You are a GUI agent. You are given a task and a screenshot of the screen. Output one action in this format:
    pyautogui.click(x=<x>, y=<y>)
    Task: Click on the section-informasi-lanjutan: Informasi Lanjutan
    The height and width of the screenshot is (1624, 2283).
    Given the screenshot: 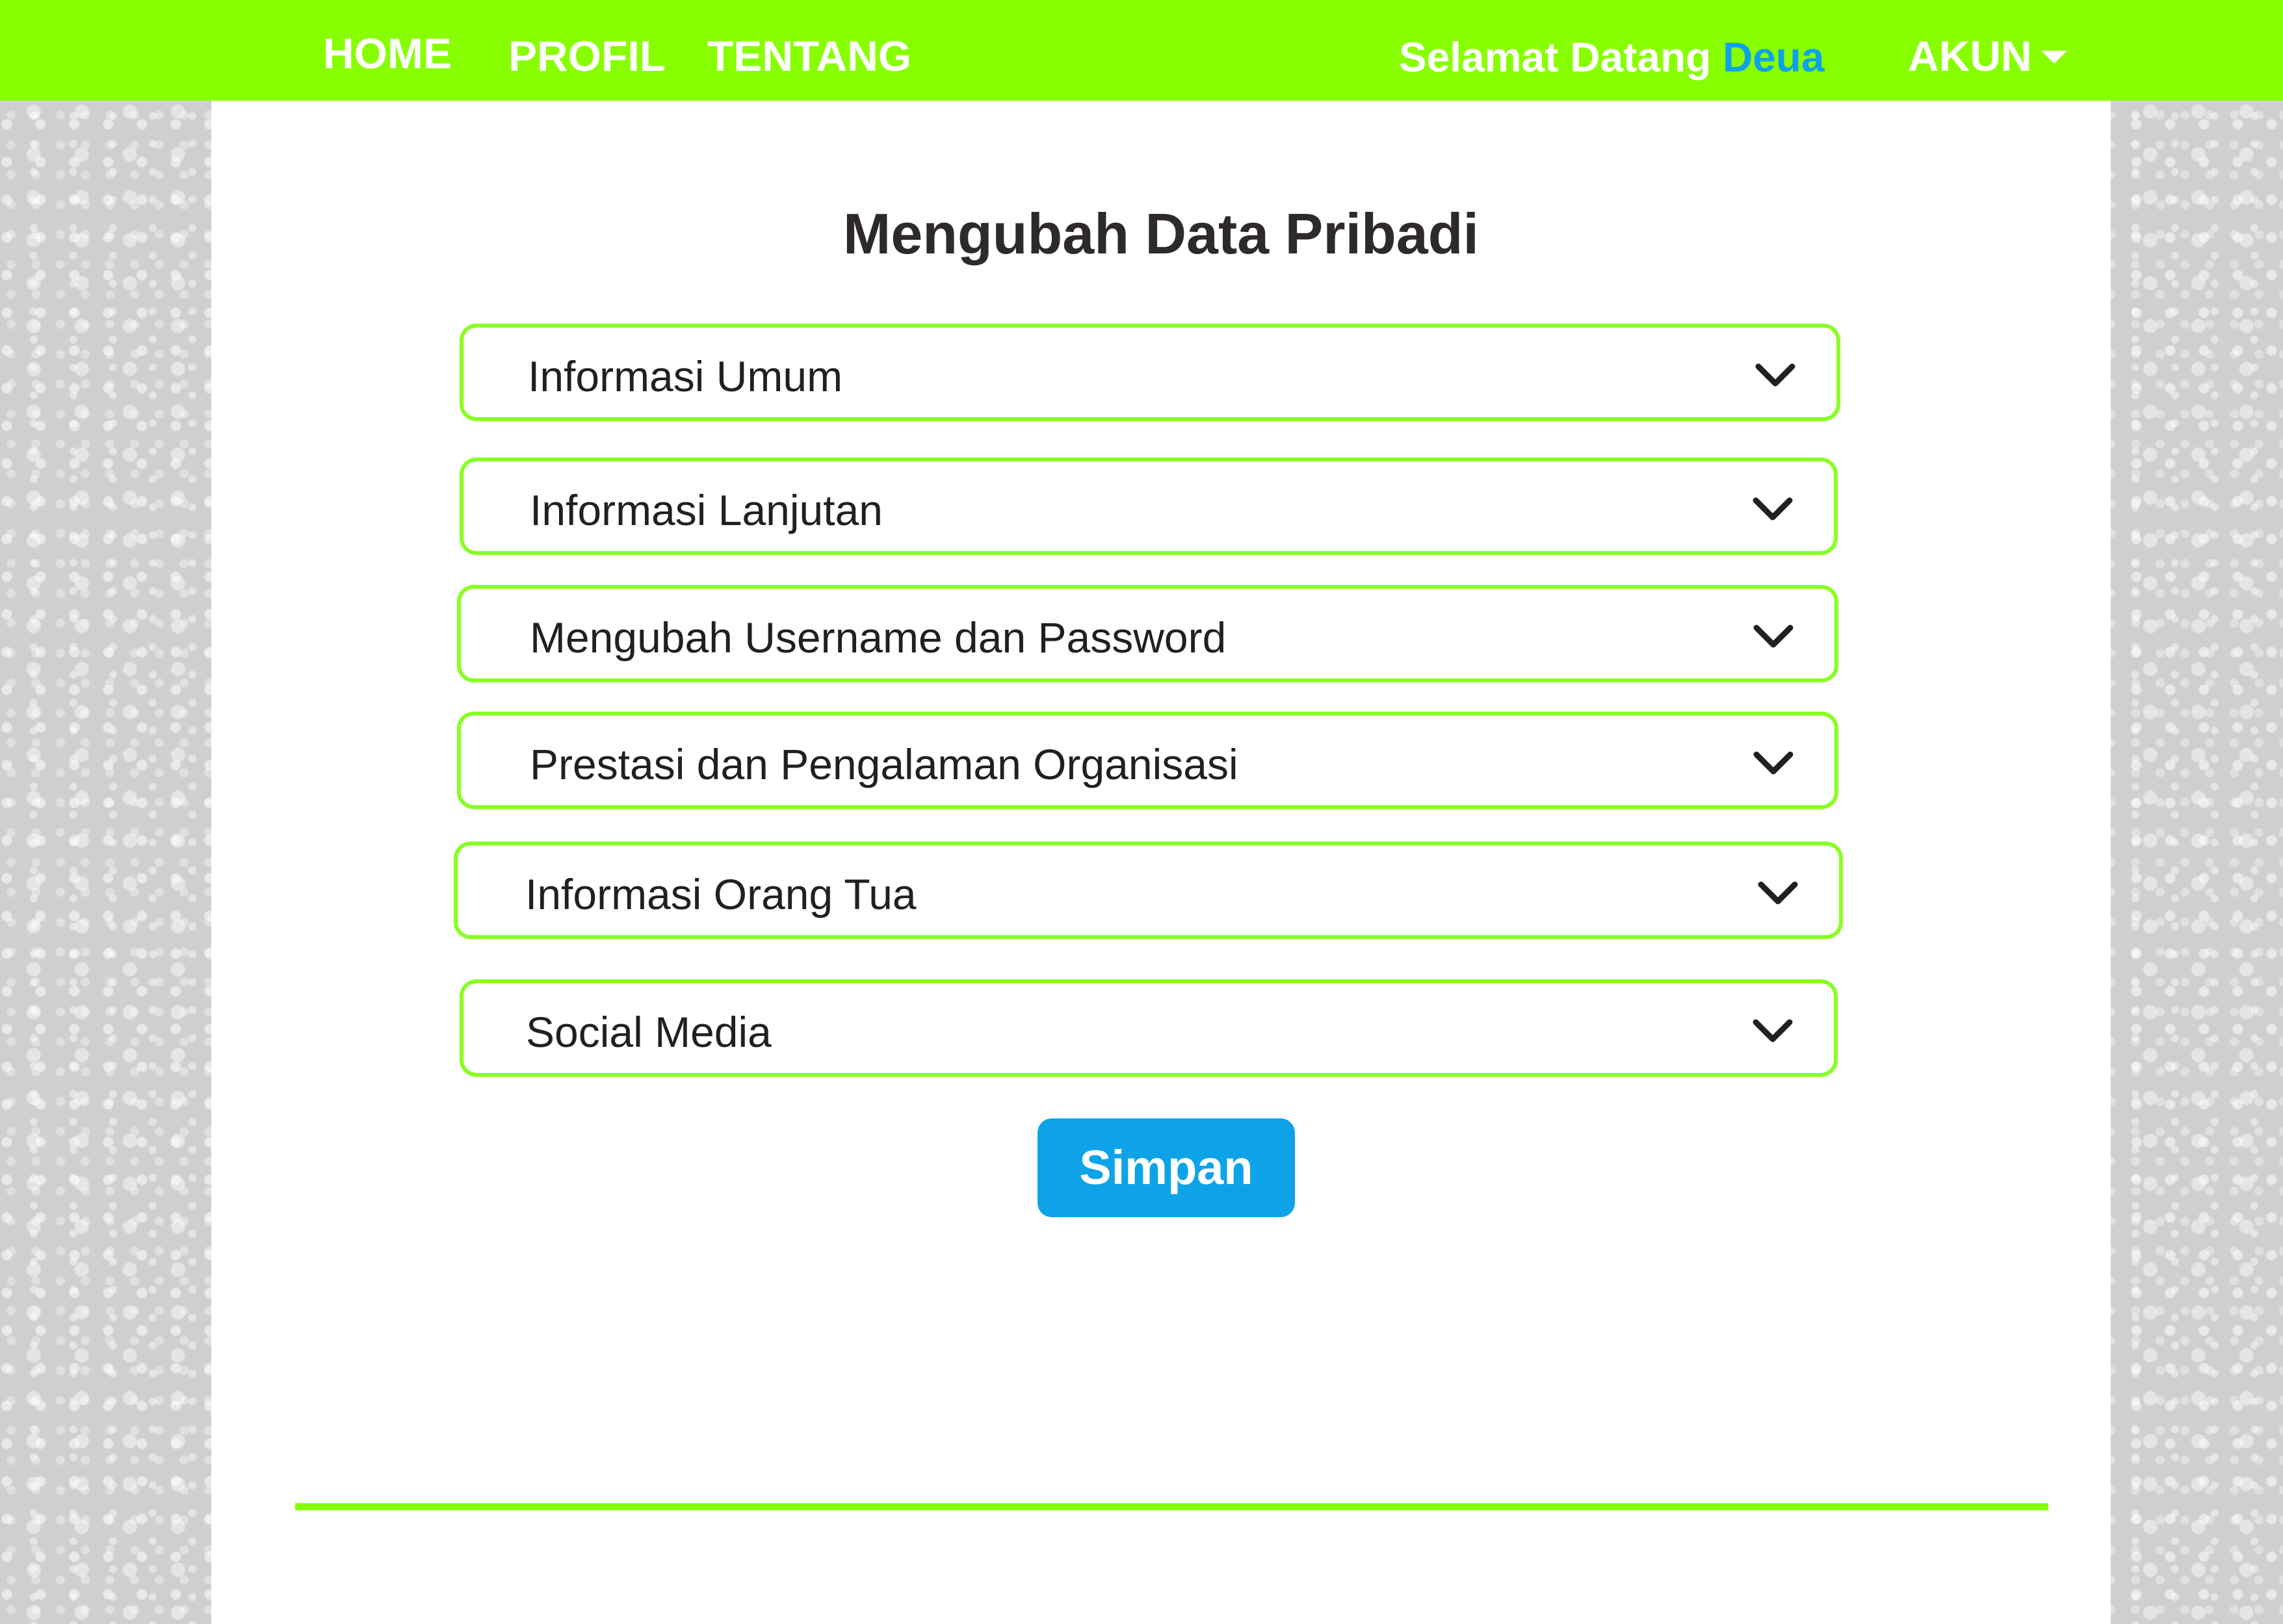 What is the action you would take?
    pyautogui.click(x=1149, y=507)
    